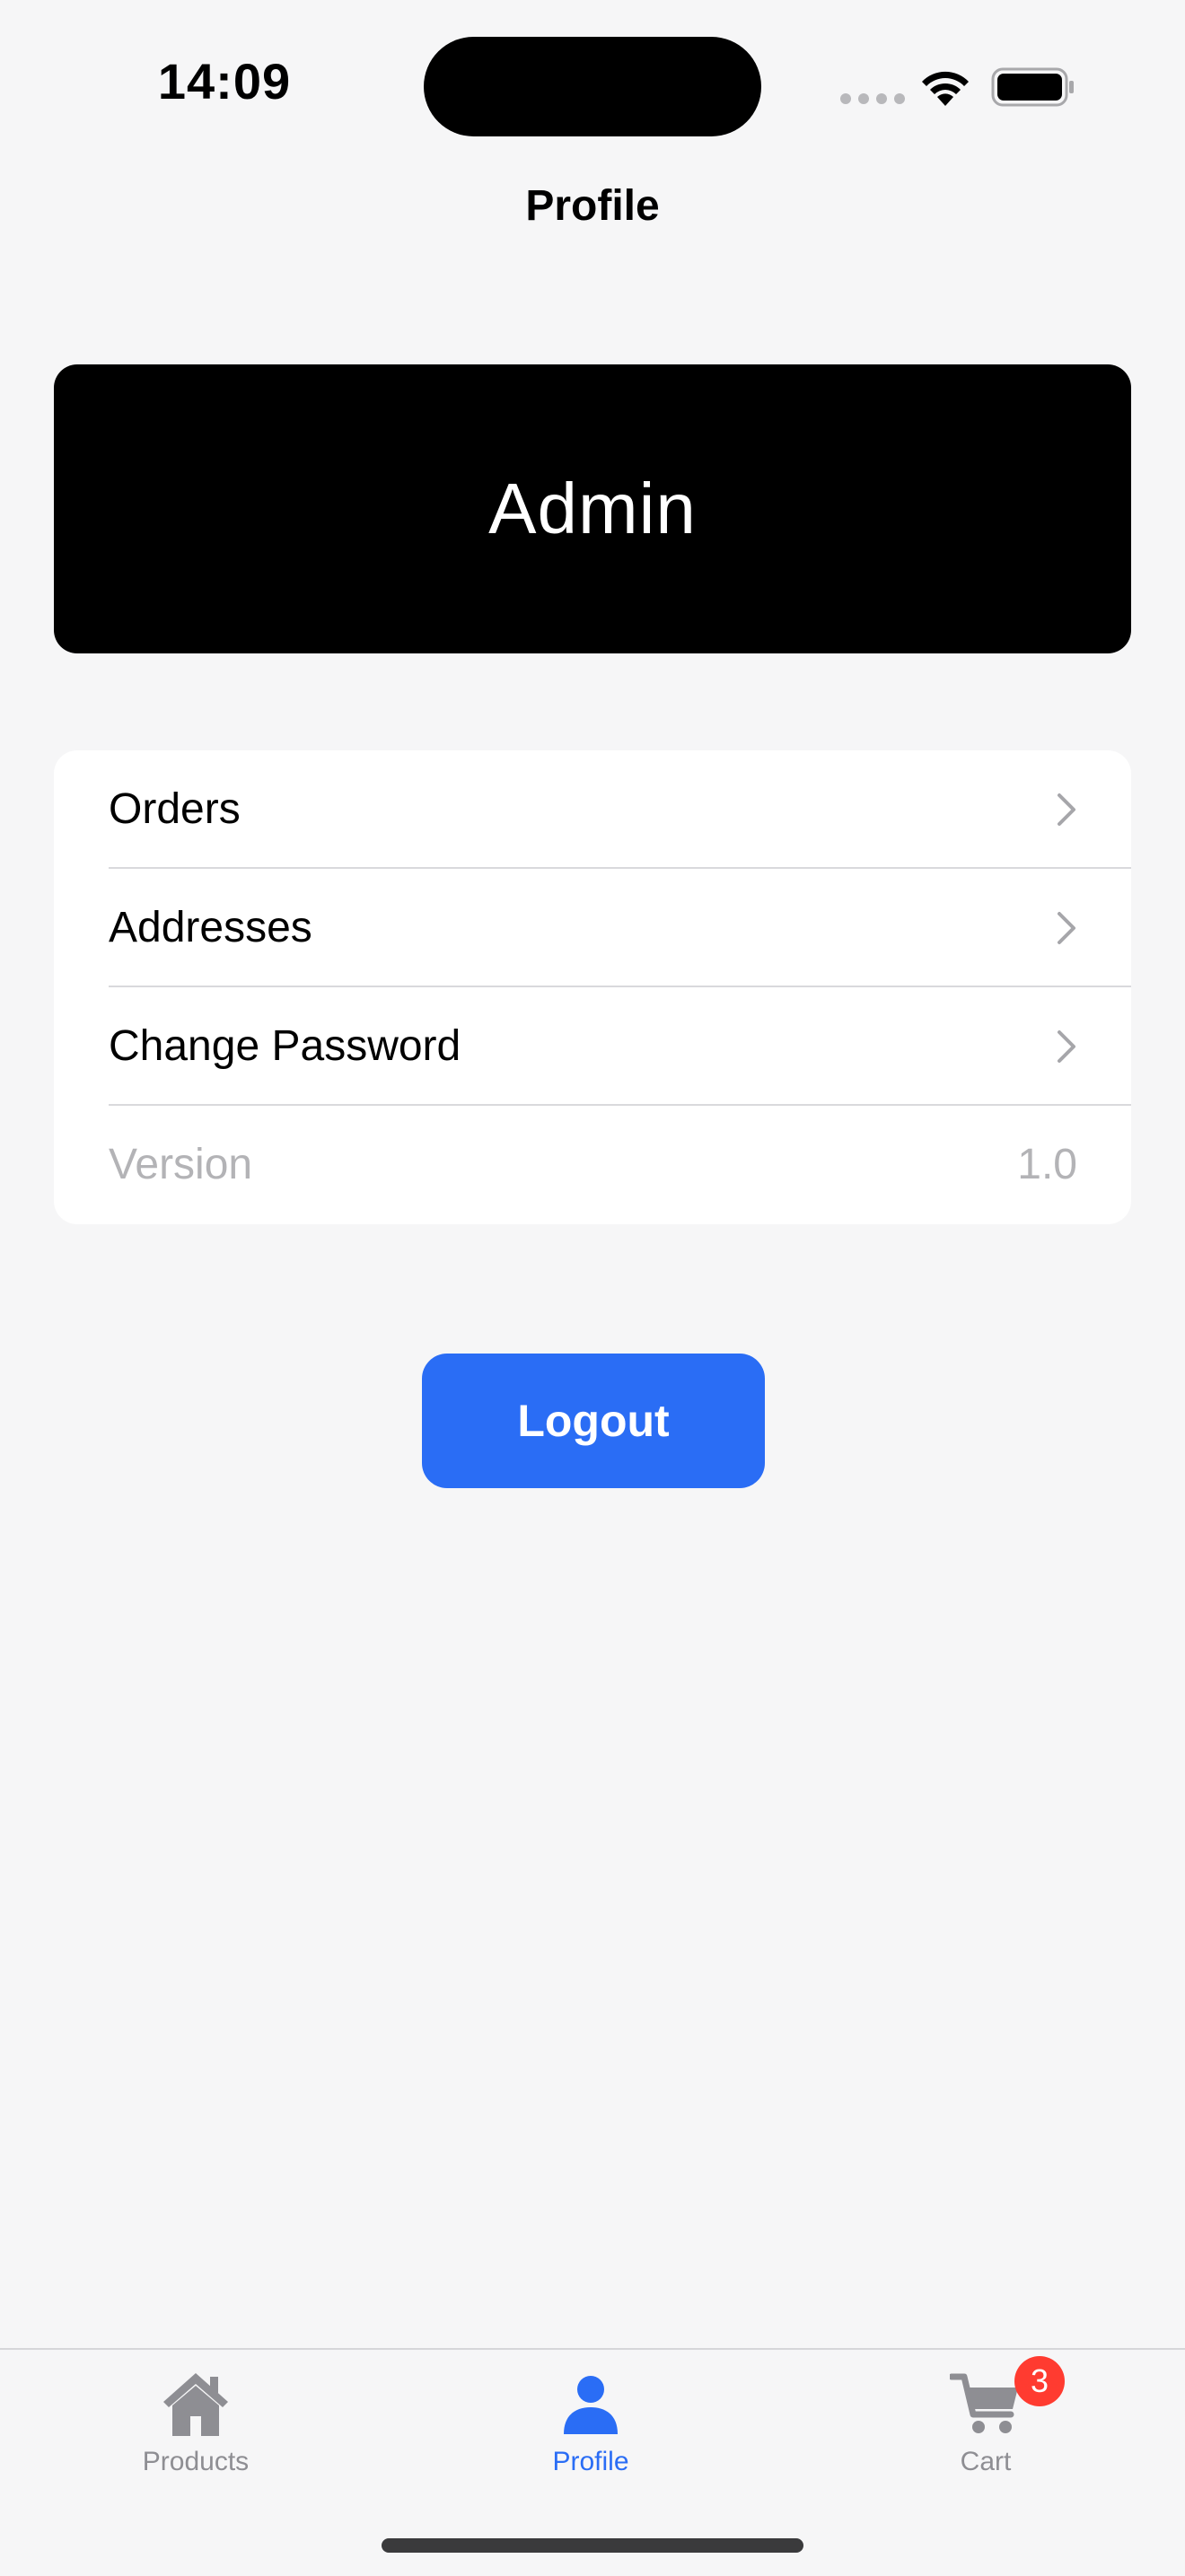 This screenshot has height=2576, width=1185. I want to click on menu-item-label: Addresses, so click(210, 927).